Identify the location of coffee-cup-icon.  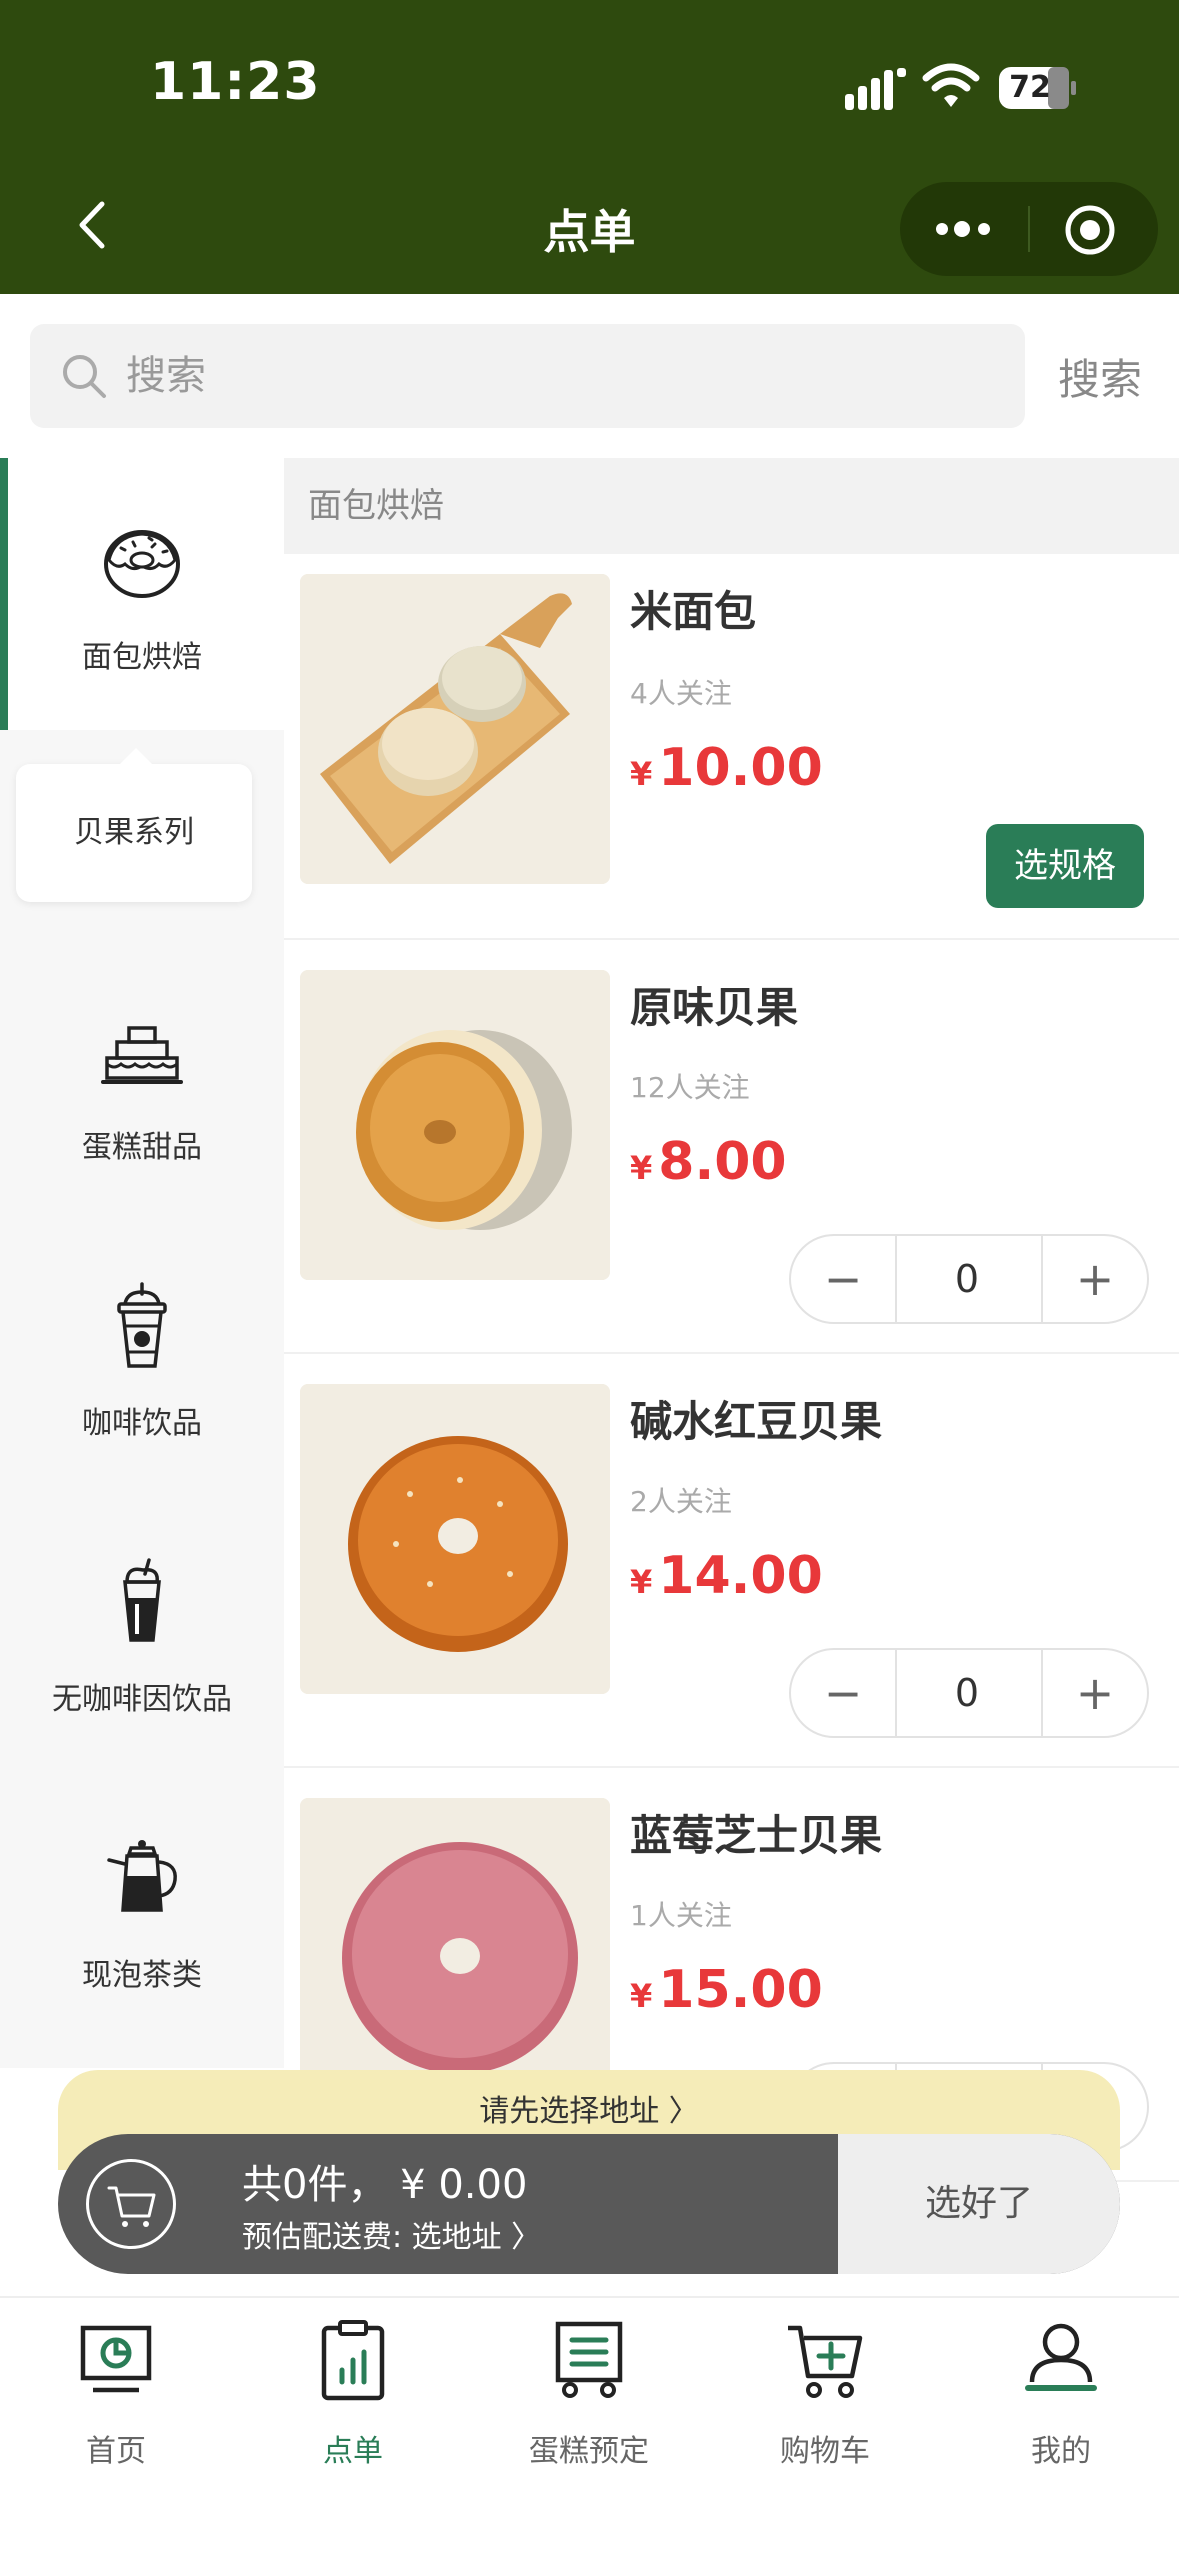
(142, 1325).